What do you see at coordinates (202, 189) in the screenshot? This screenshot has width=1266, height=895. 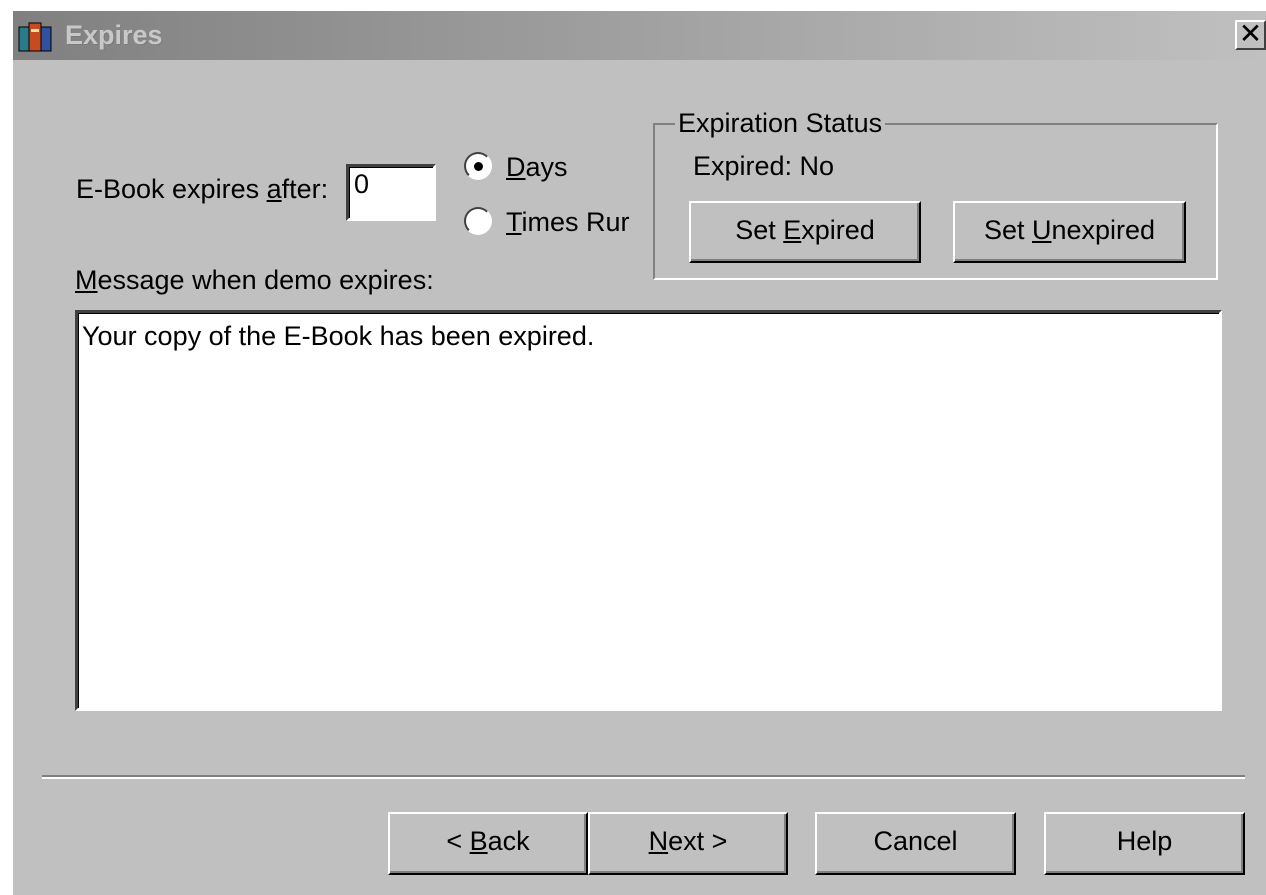 I see `expires-after-label: E-Book expires after:` at bounding box center [202, 189].